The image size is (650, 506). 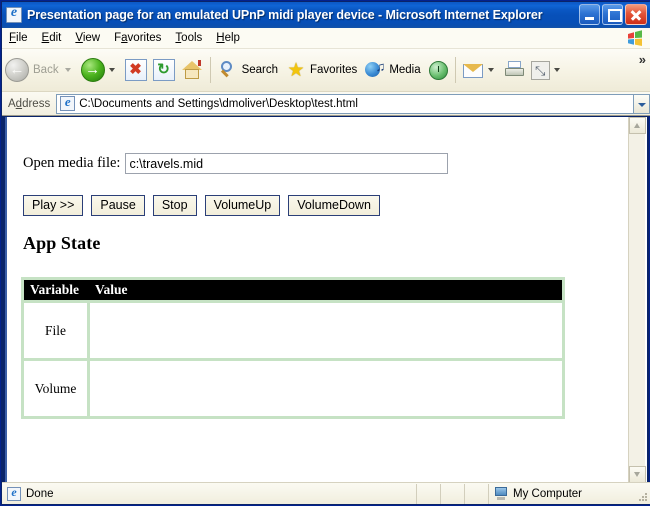 I want to click on stop-button: ✖, so click(x=136, y=70).